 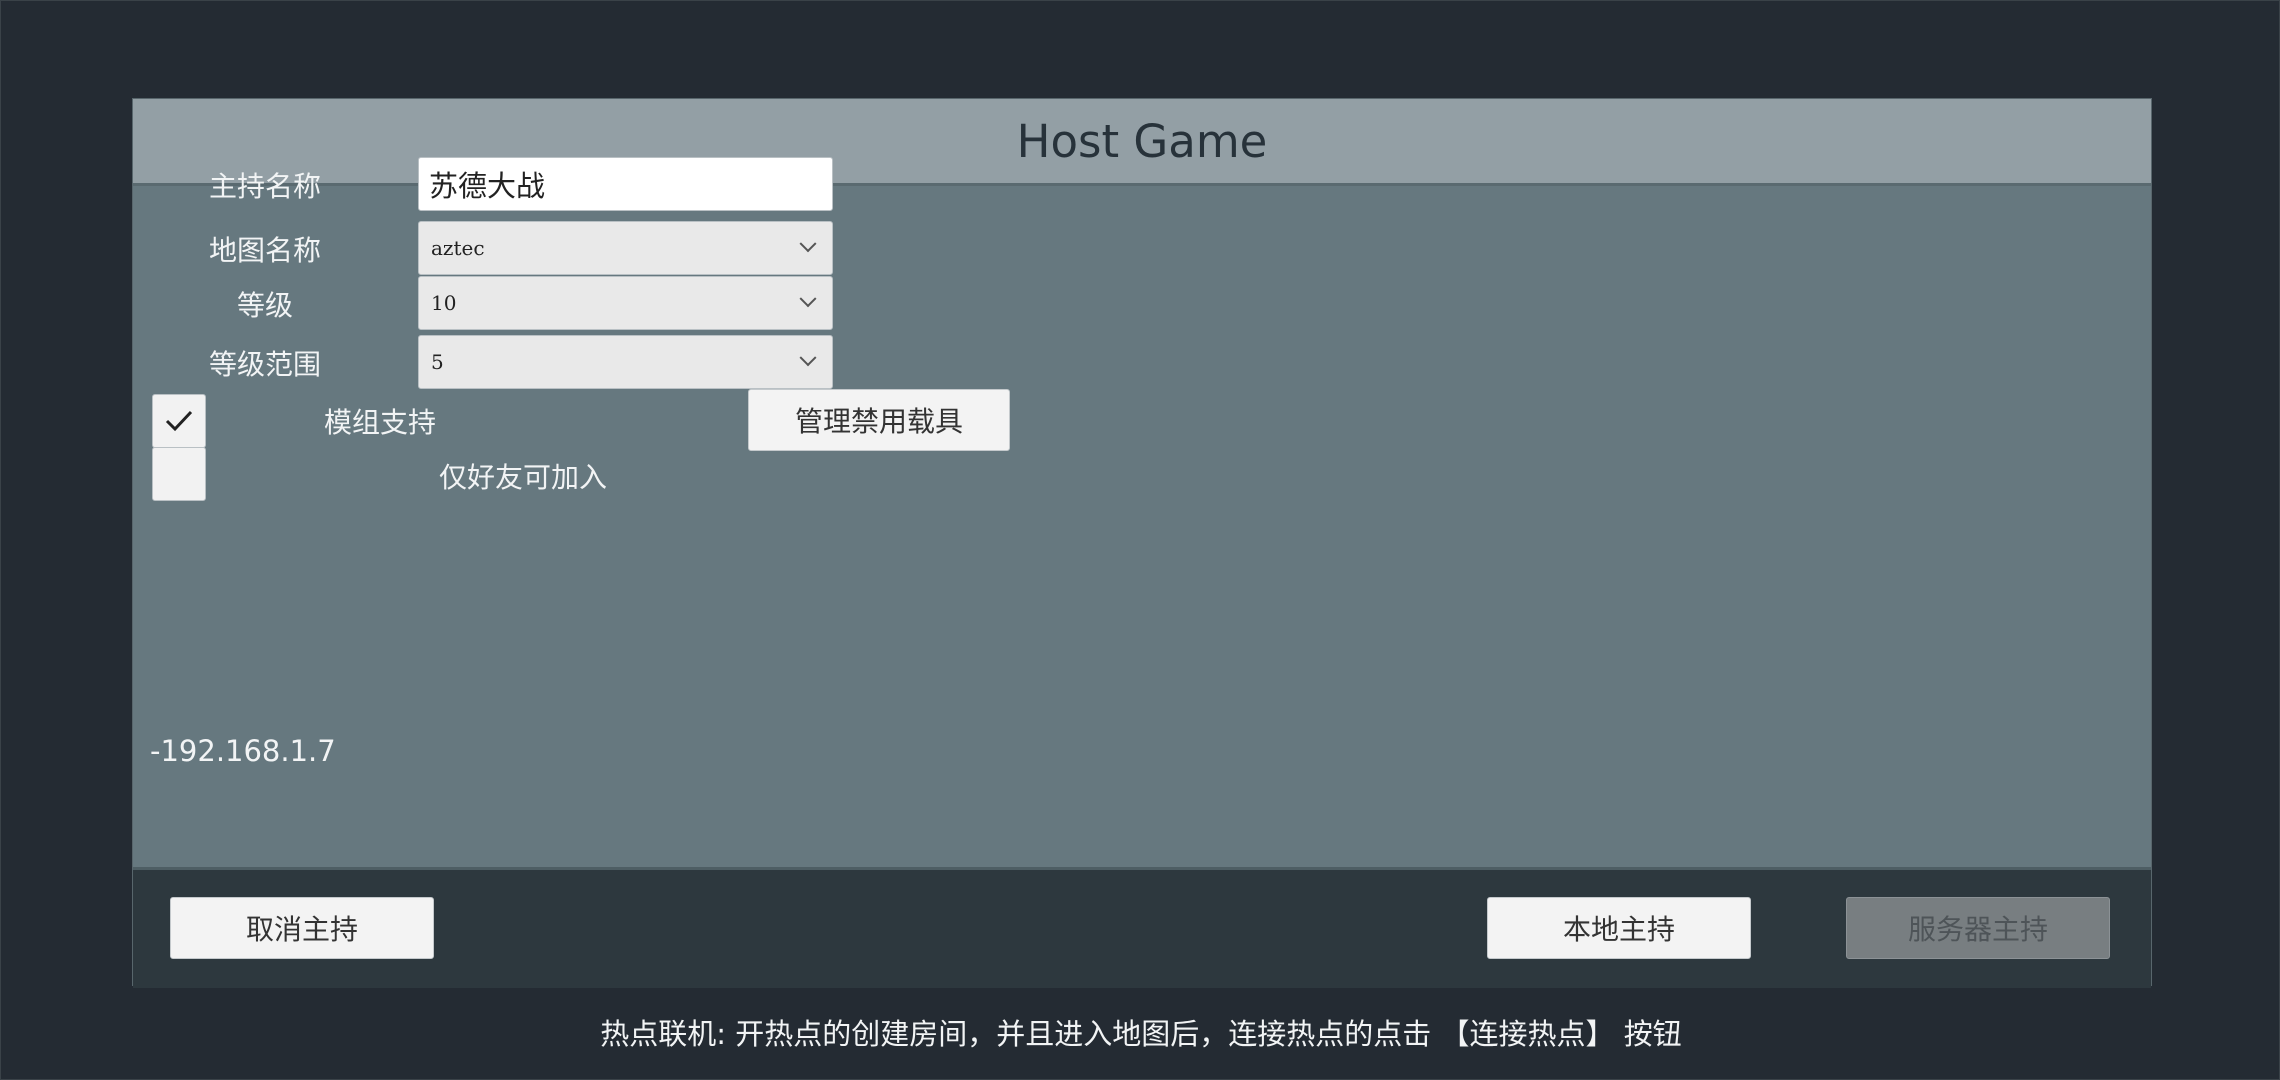 What do you see at coordinates (625, 303) in the screenshot?
I see `level-select: 10` at bounding box center [625, 303].